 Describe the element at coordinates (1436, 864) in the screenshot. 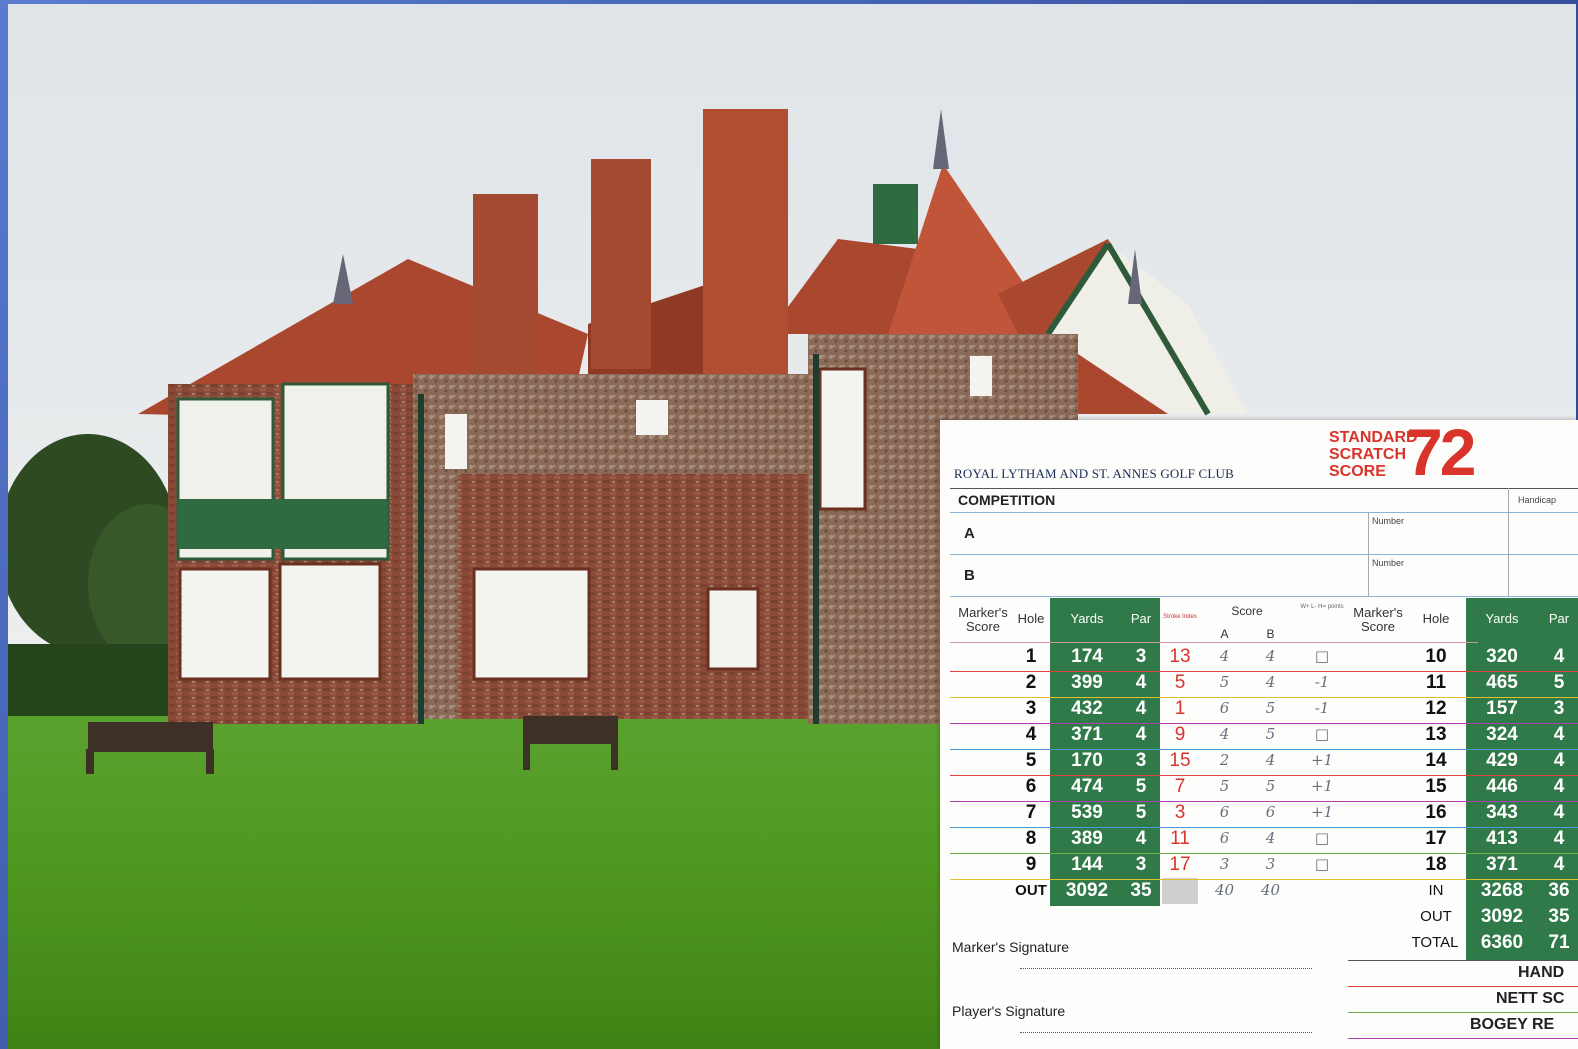

I see `back-hole-number: 18` at that location.